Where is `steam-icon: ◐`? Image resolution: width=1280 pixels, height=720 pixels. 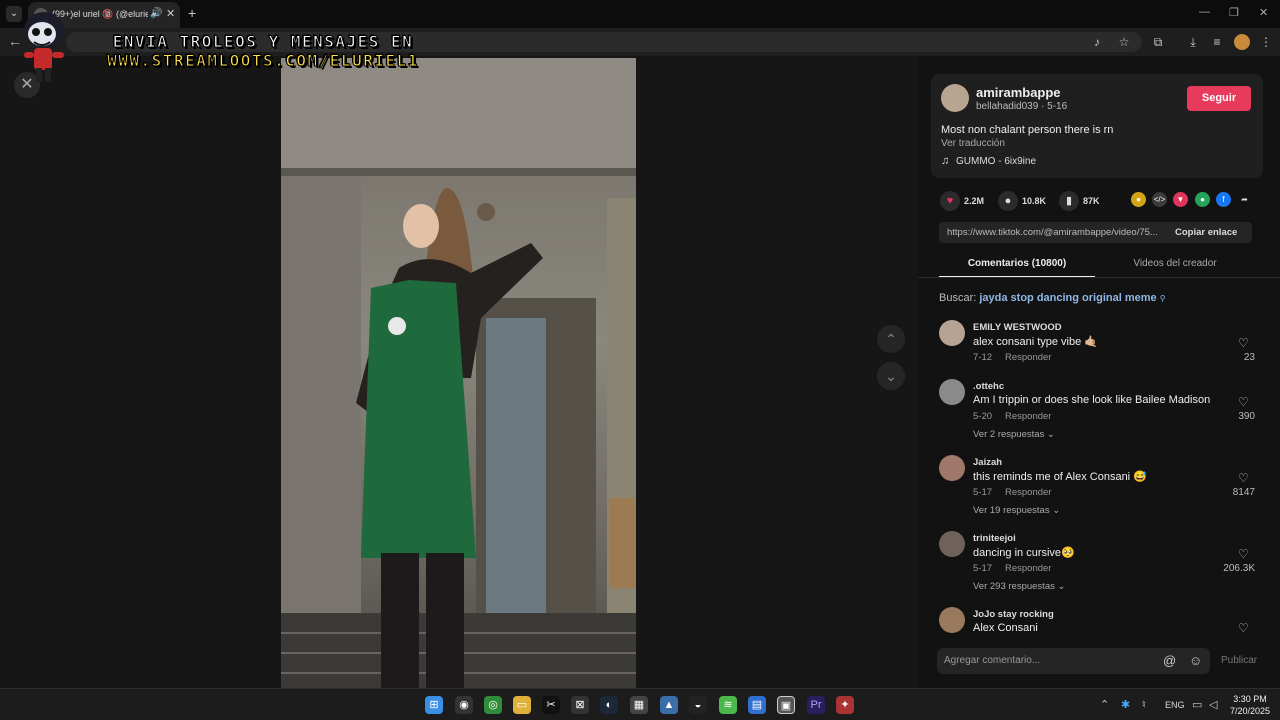
steam-icon: ◐ is located at coordinates (609, 705).